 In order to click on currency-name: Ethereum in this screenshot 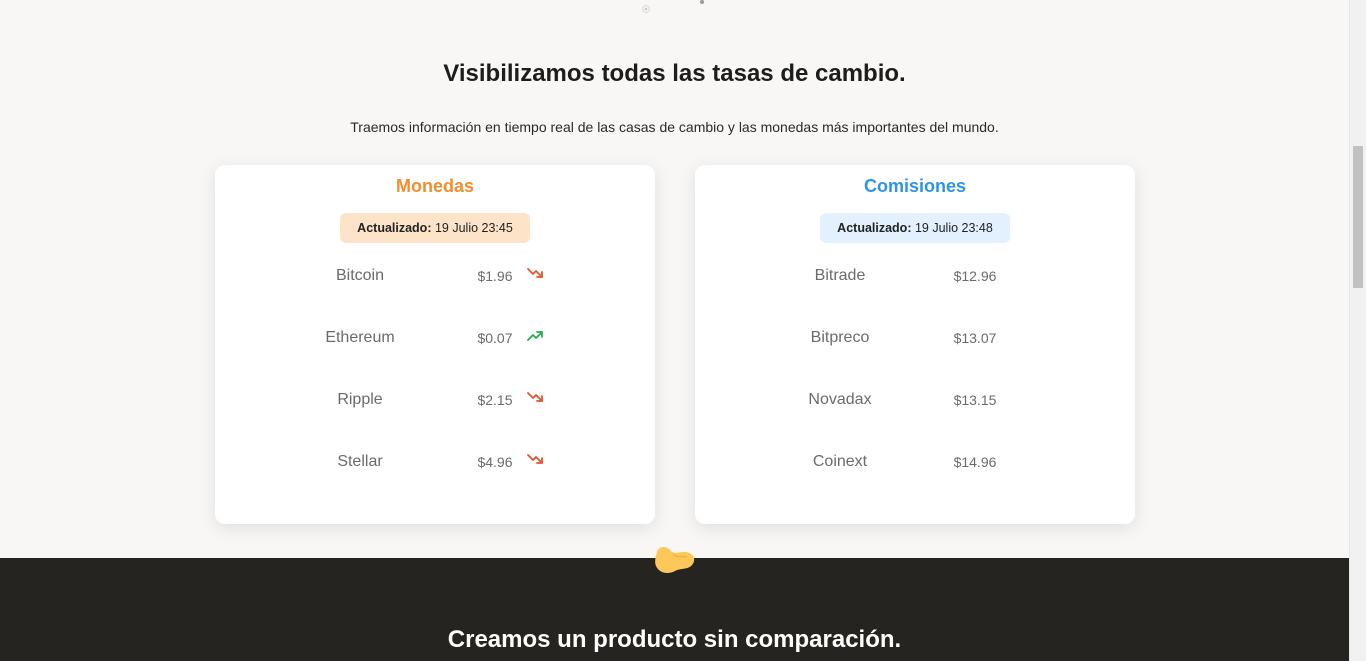, I will do `click(360, 337)`.